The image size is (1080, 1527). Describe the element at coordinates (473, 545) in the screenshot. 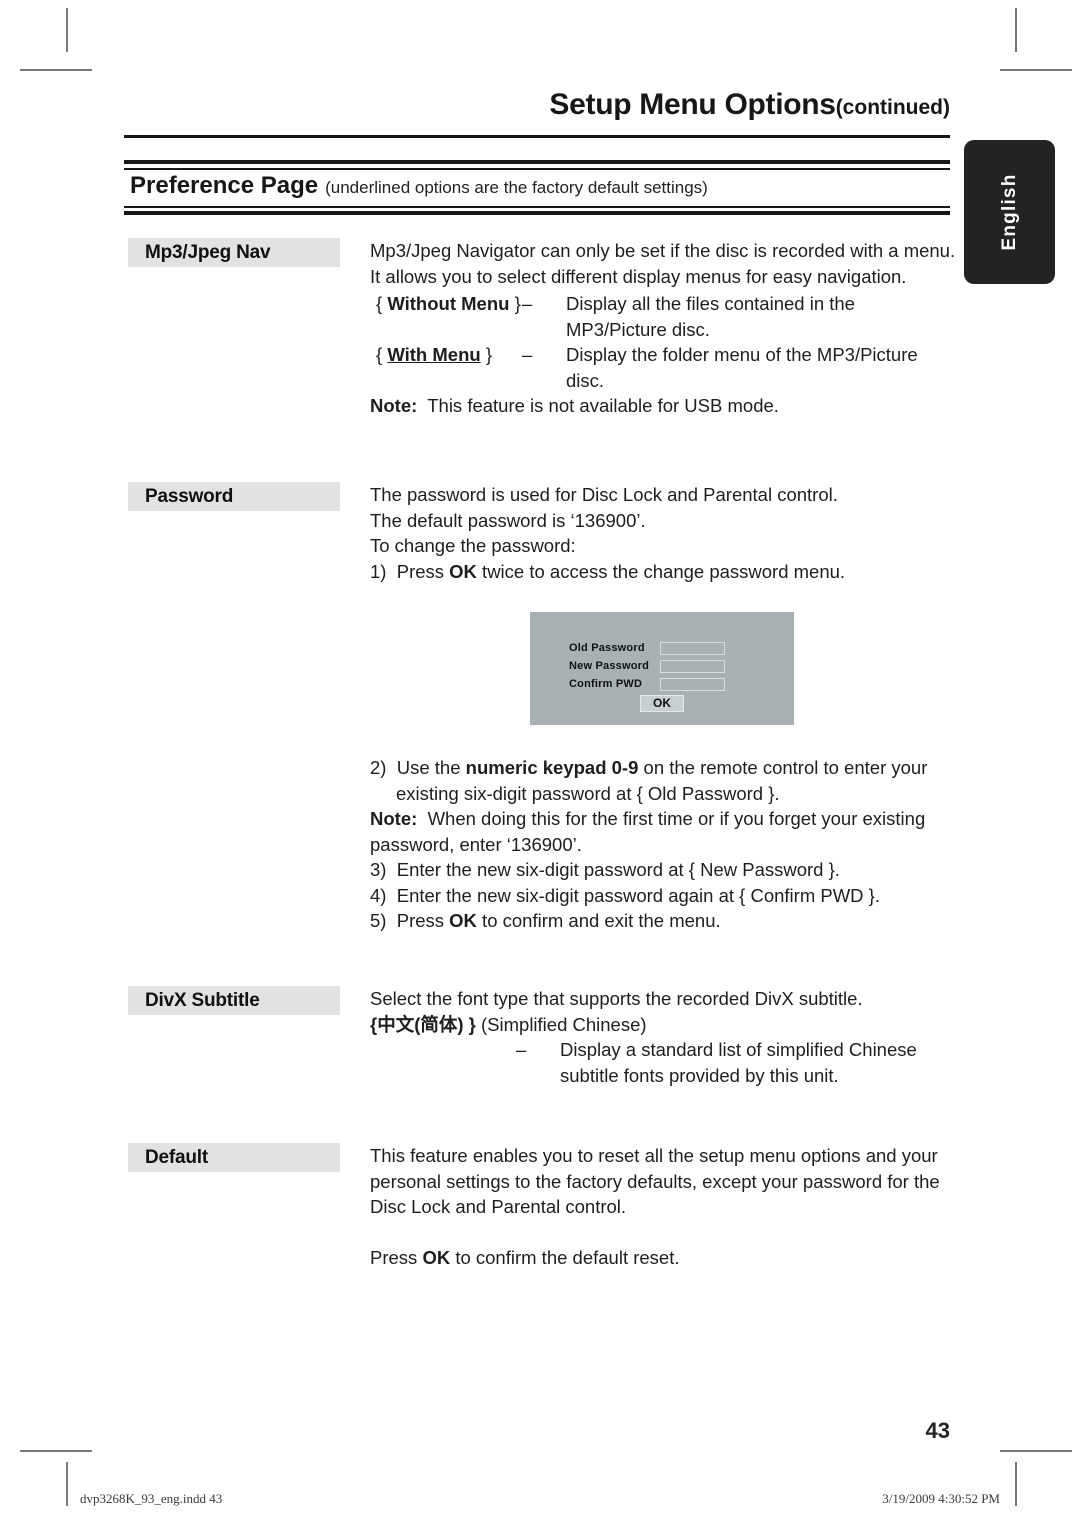

I see `password-line-3: To change the password:` at that location.